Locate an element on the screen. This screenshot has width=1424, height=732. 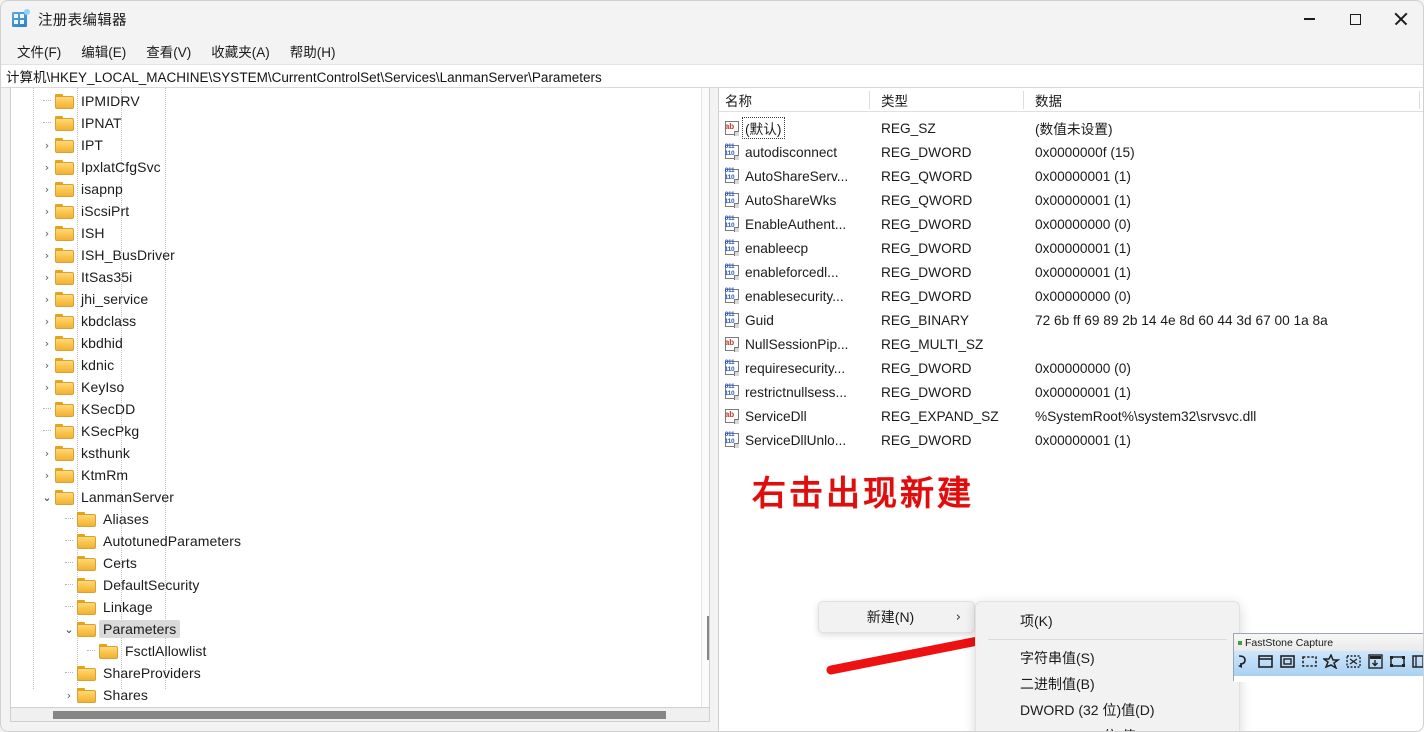
tree-node: DefaultSecurity is located at coordinates (360, 585).